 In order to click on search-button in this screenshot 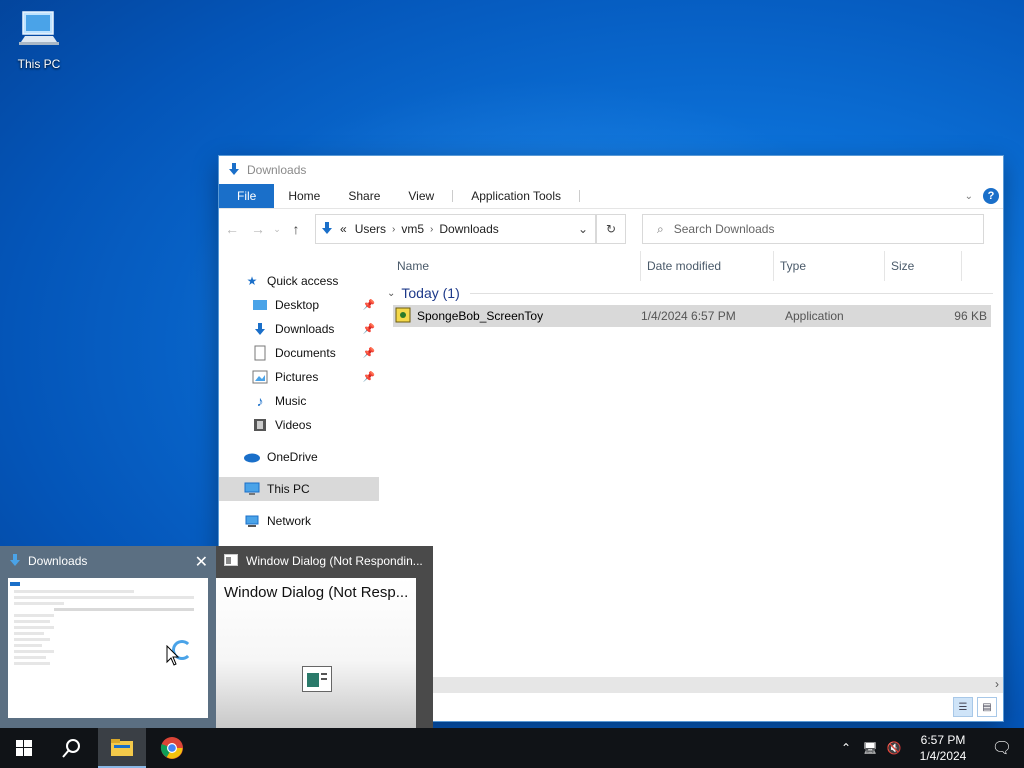, I will do `click(72, 748)`.